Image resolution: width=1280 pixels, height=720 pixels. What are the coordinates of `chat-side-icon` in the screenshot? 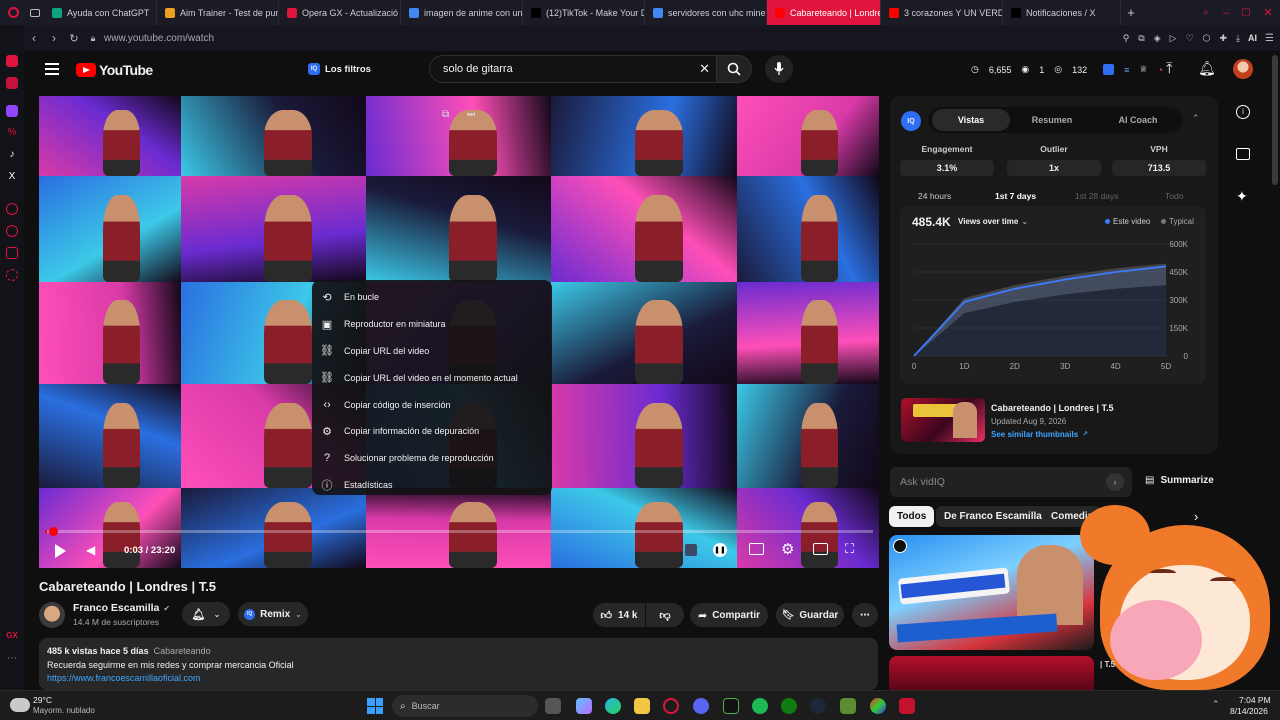 It's located at (1243, 154).